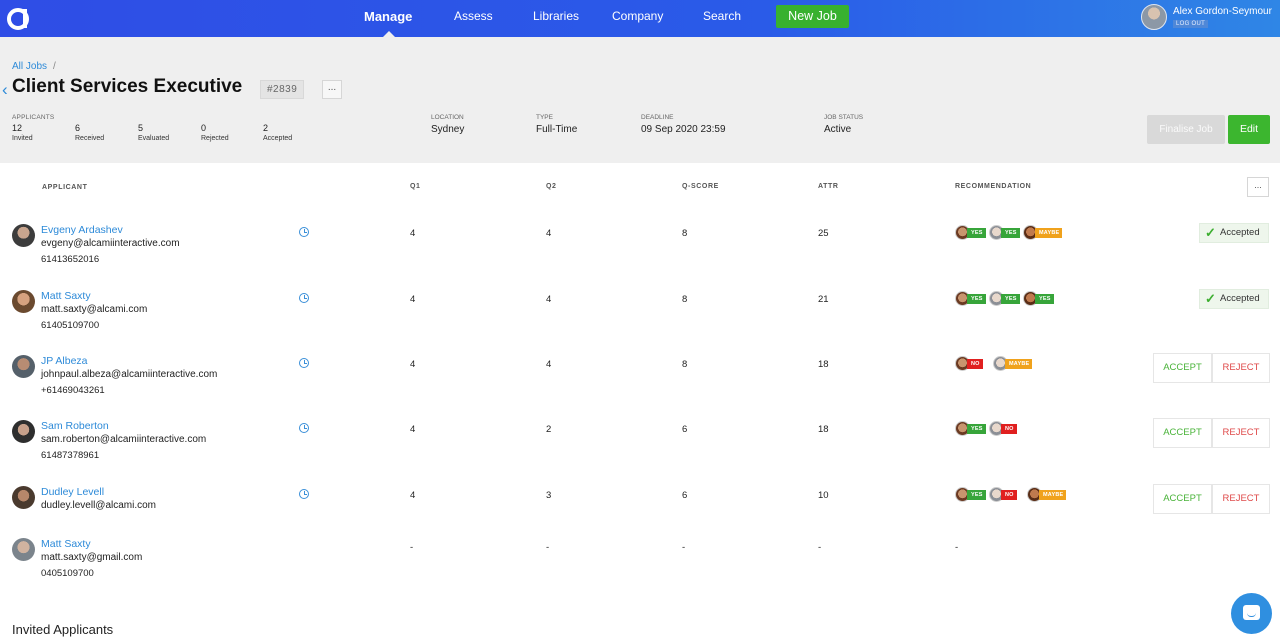 The width and height of the screenshot is (1280, 643). What do you see at coordinates (94, 309) in the screenshot?
I see `applicant-email: matt.saxty@alcami.com` at bounding box center [94, 309].